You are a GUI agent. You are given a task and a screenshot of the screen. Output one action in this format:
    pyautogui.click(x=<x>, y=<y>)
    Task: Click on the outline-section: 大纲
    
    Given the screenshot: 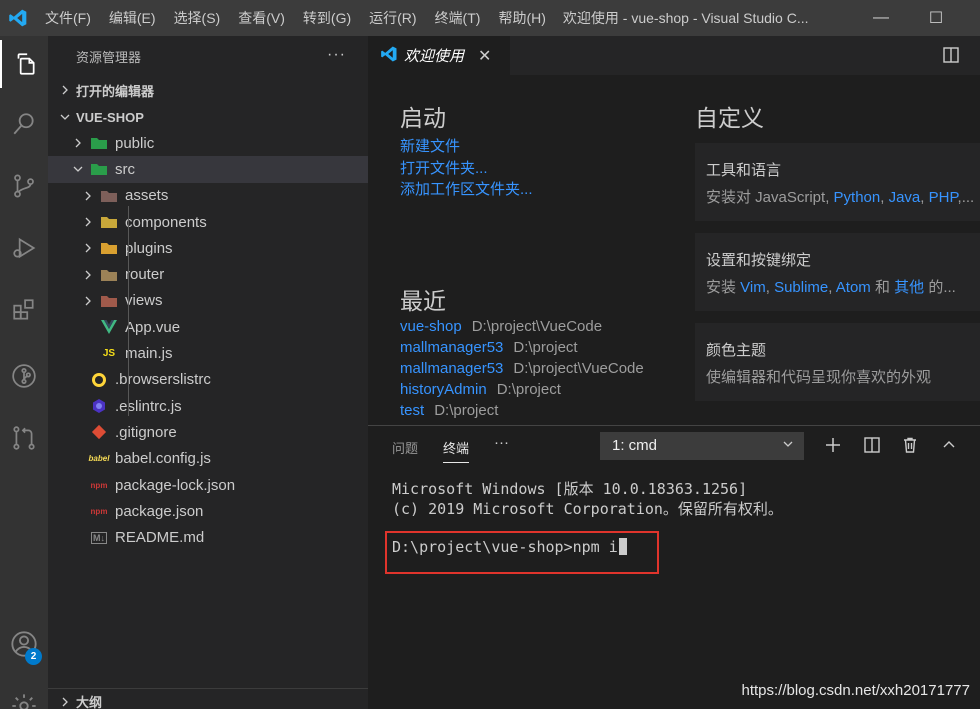 What is the action you would take?
    pyautogui.click(x=208, y=698)
    